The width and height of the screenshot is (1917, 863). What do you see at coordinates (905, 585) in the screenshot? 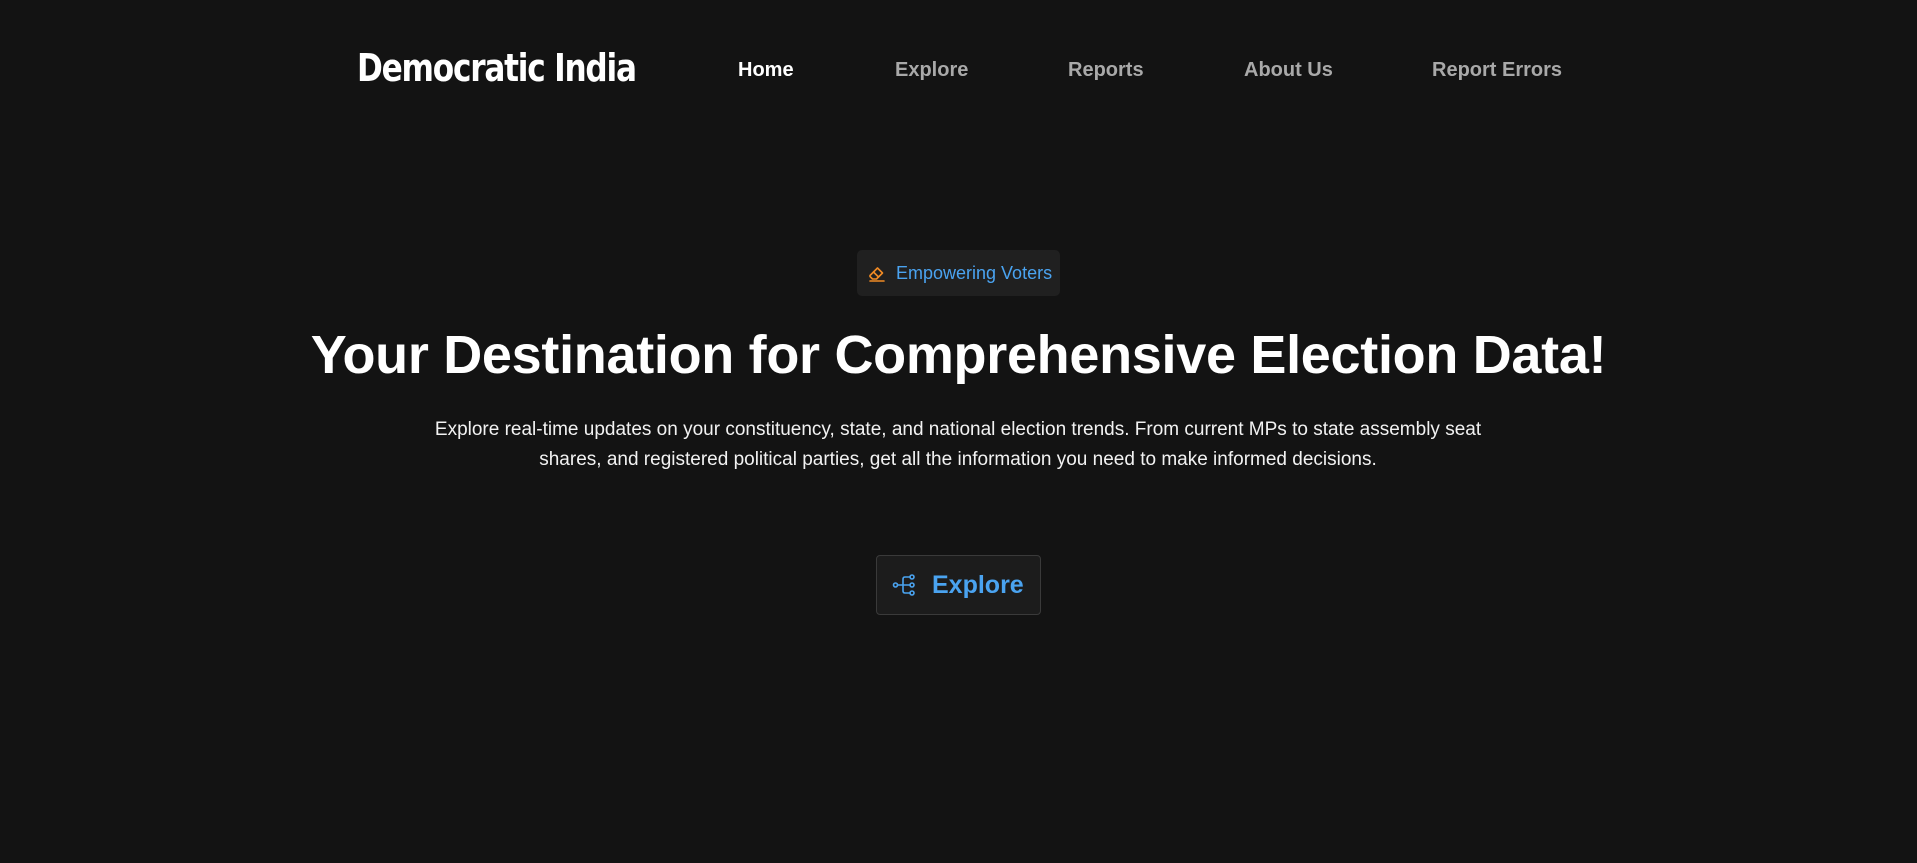
I see `hierarchy-icon` at bounding box center [905, 585].